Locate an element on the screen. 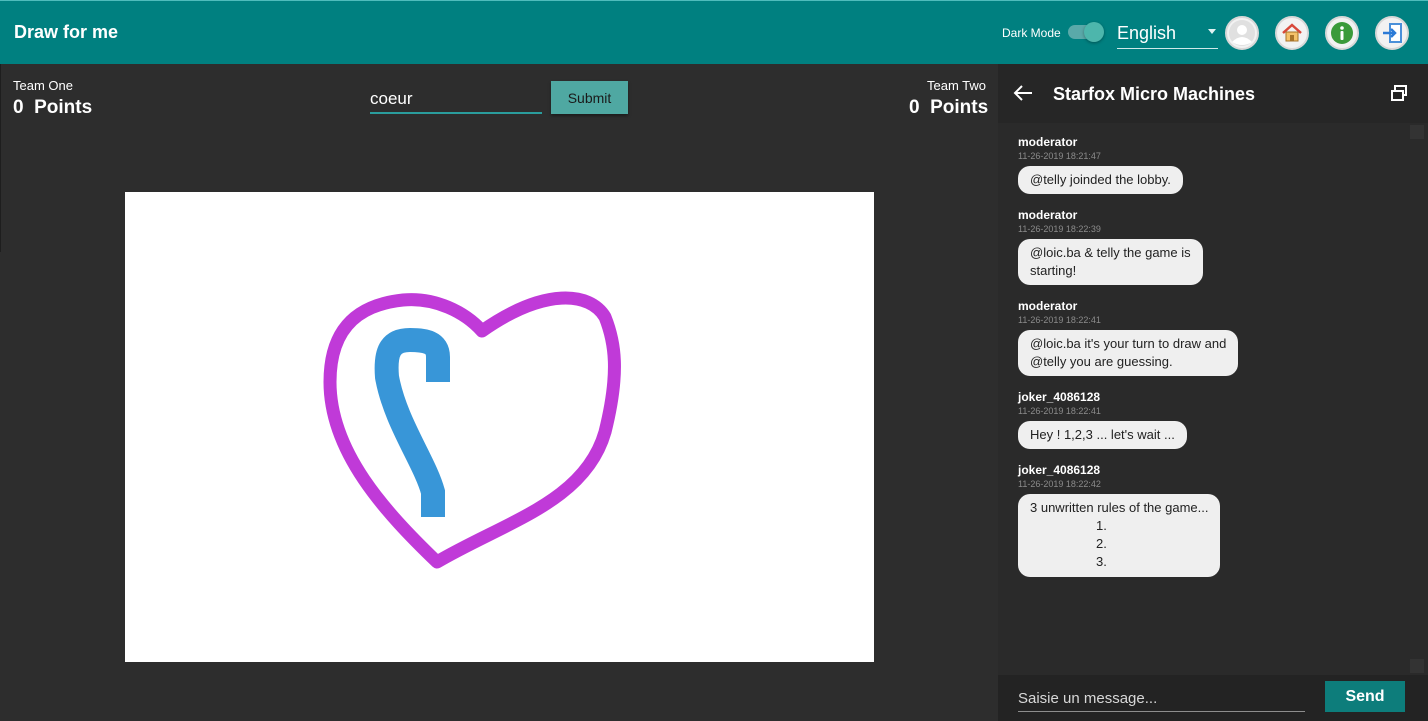  chat-header: Starfox Micro Machines is located at coordinates (1213, 93).